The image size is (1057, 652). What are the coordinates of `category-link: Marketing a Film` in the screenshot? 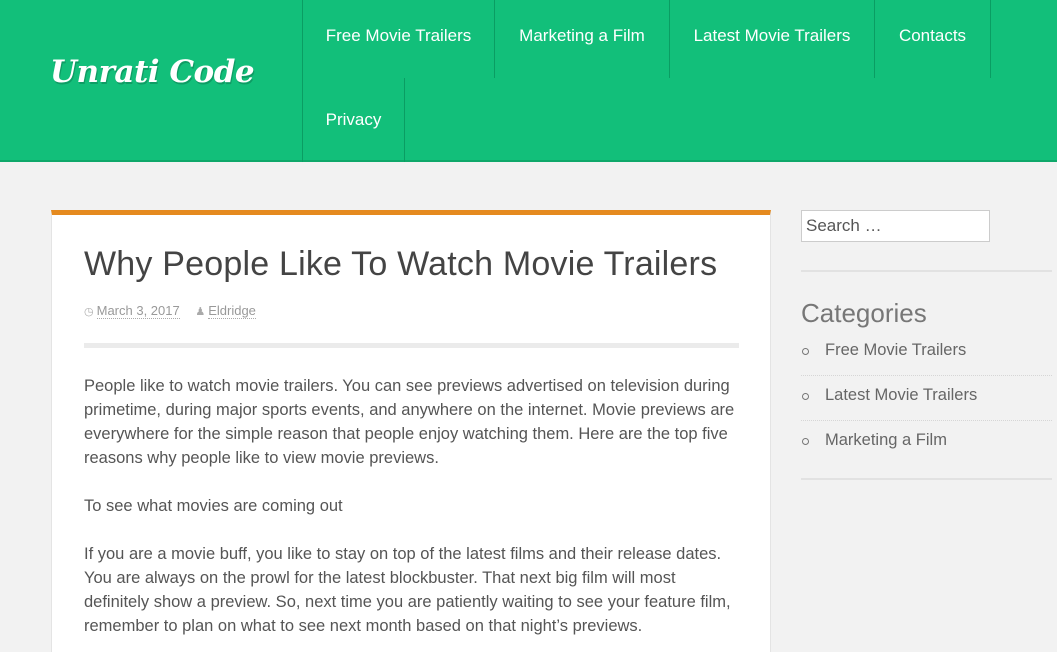 It's located at (886, 440).